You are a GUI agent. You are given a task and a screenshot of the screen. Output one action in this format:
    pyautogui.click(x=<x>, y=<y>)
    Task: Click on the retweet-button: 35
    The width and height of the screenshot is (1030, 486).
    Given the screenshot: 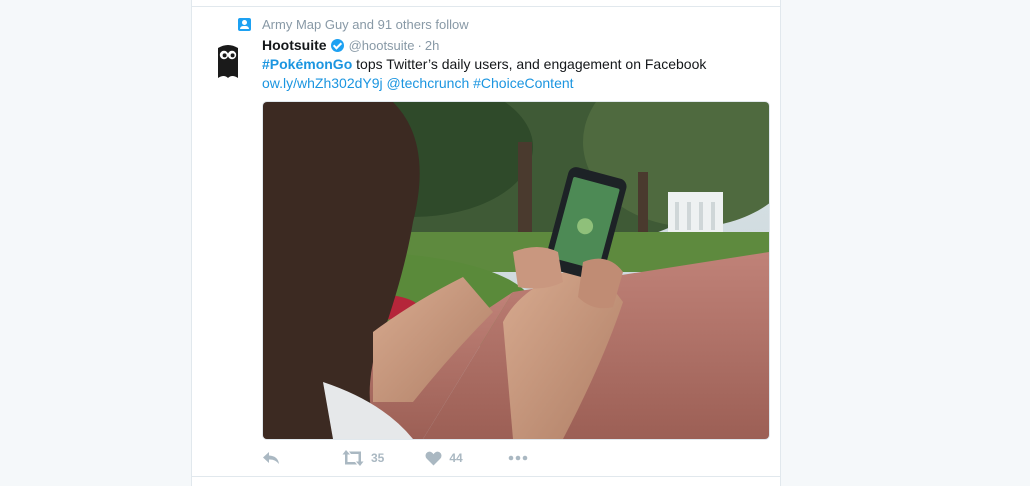 What is the action you would take?
    pyautogui.click(x=363, y=458)
    